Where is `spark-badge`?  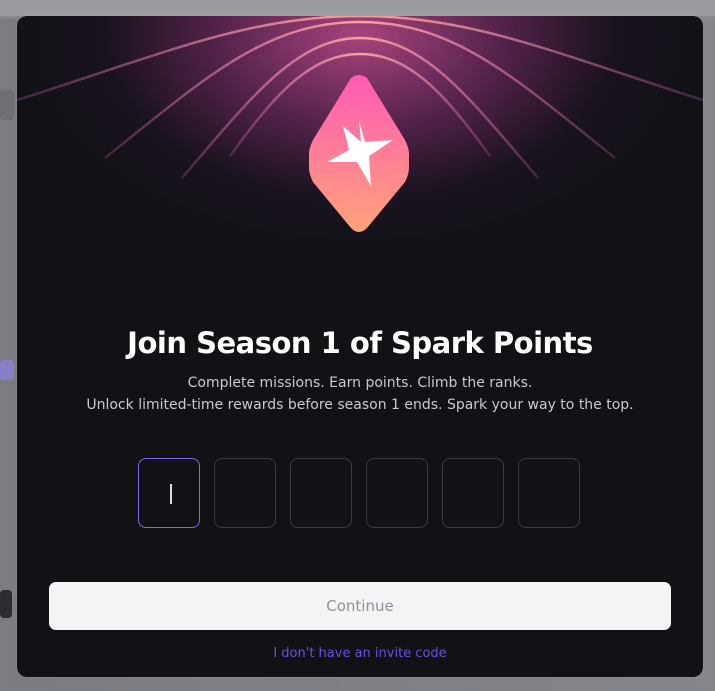 spark-badge is located at coordinates (359, 153).